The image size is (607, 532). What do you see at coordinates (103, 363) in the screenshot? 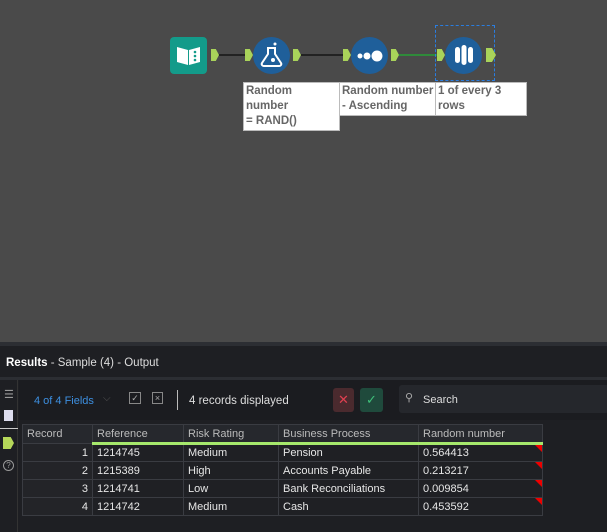
I see `results-title-rest: - Sample (4) - Output` at bounding box center [103, 363].